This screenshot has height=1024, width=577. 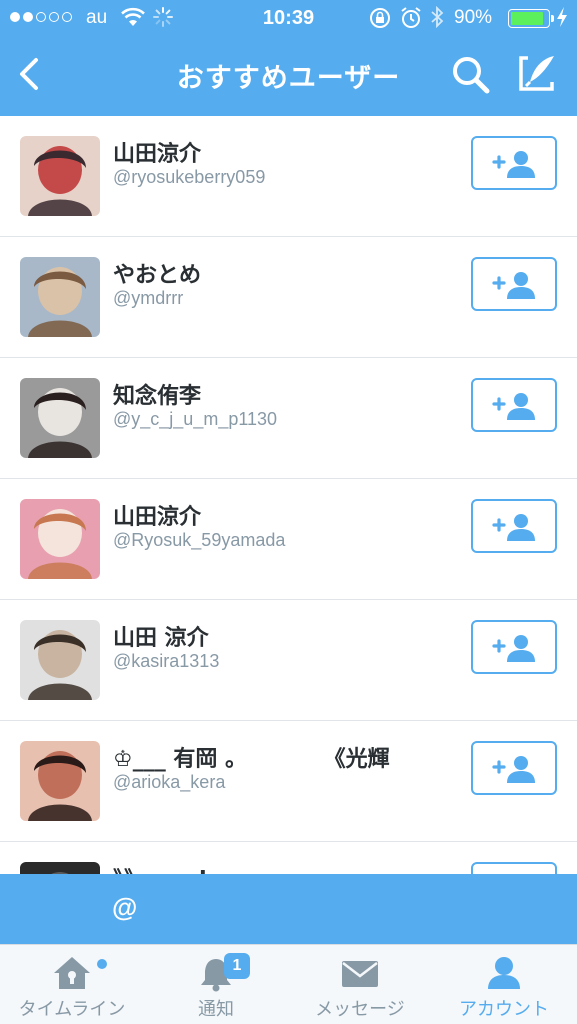 I want to click on tab-account: アカウント, so click(x=504, y=984).